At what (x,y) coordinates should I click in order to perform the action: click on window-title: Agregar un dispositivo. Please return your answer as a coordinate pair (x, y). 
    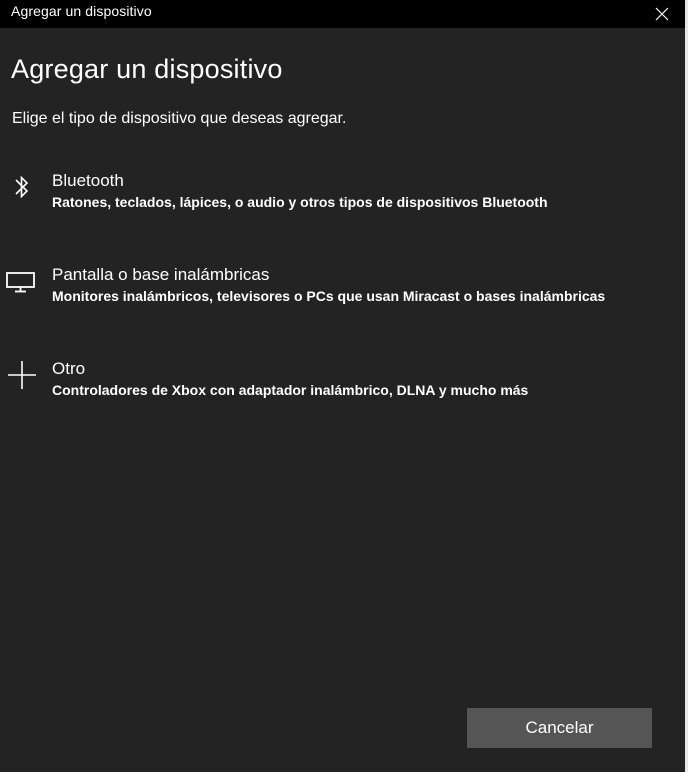
    Looking at the image, I should click on (81, 11).